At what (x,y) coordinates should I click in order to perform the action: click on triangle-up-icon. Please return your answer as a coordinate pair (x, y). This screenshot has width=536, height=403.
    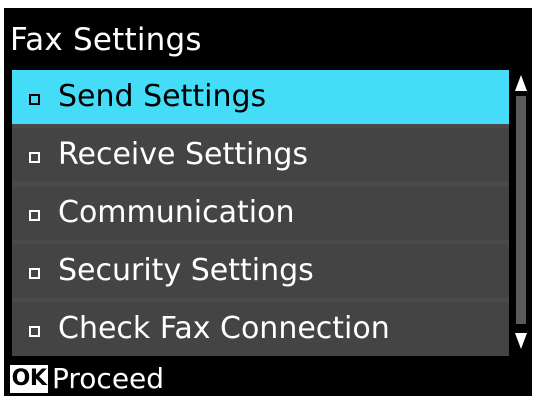
    Looking at the image, I should click on (521, 83).